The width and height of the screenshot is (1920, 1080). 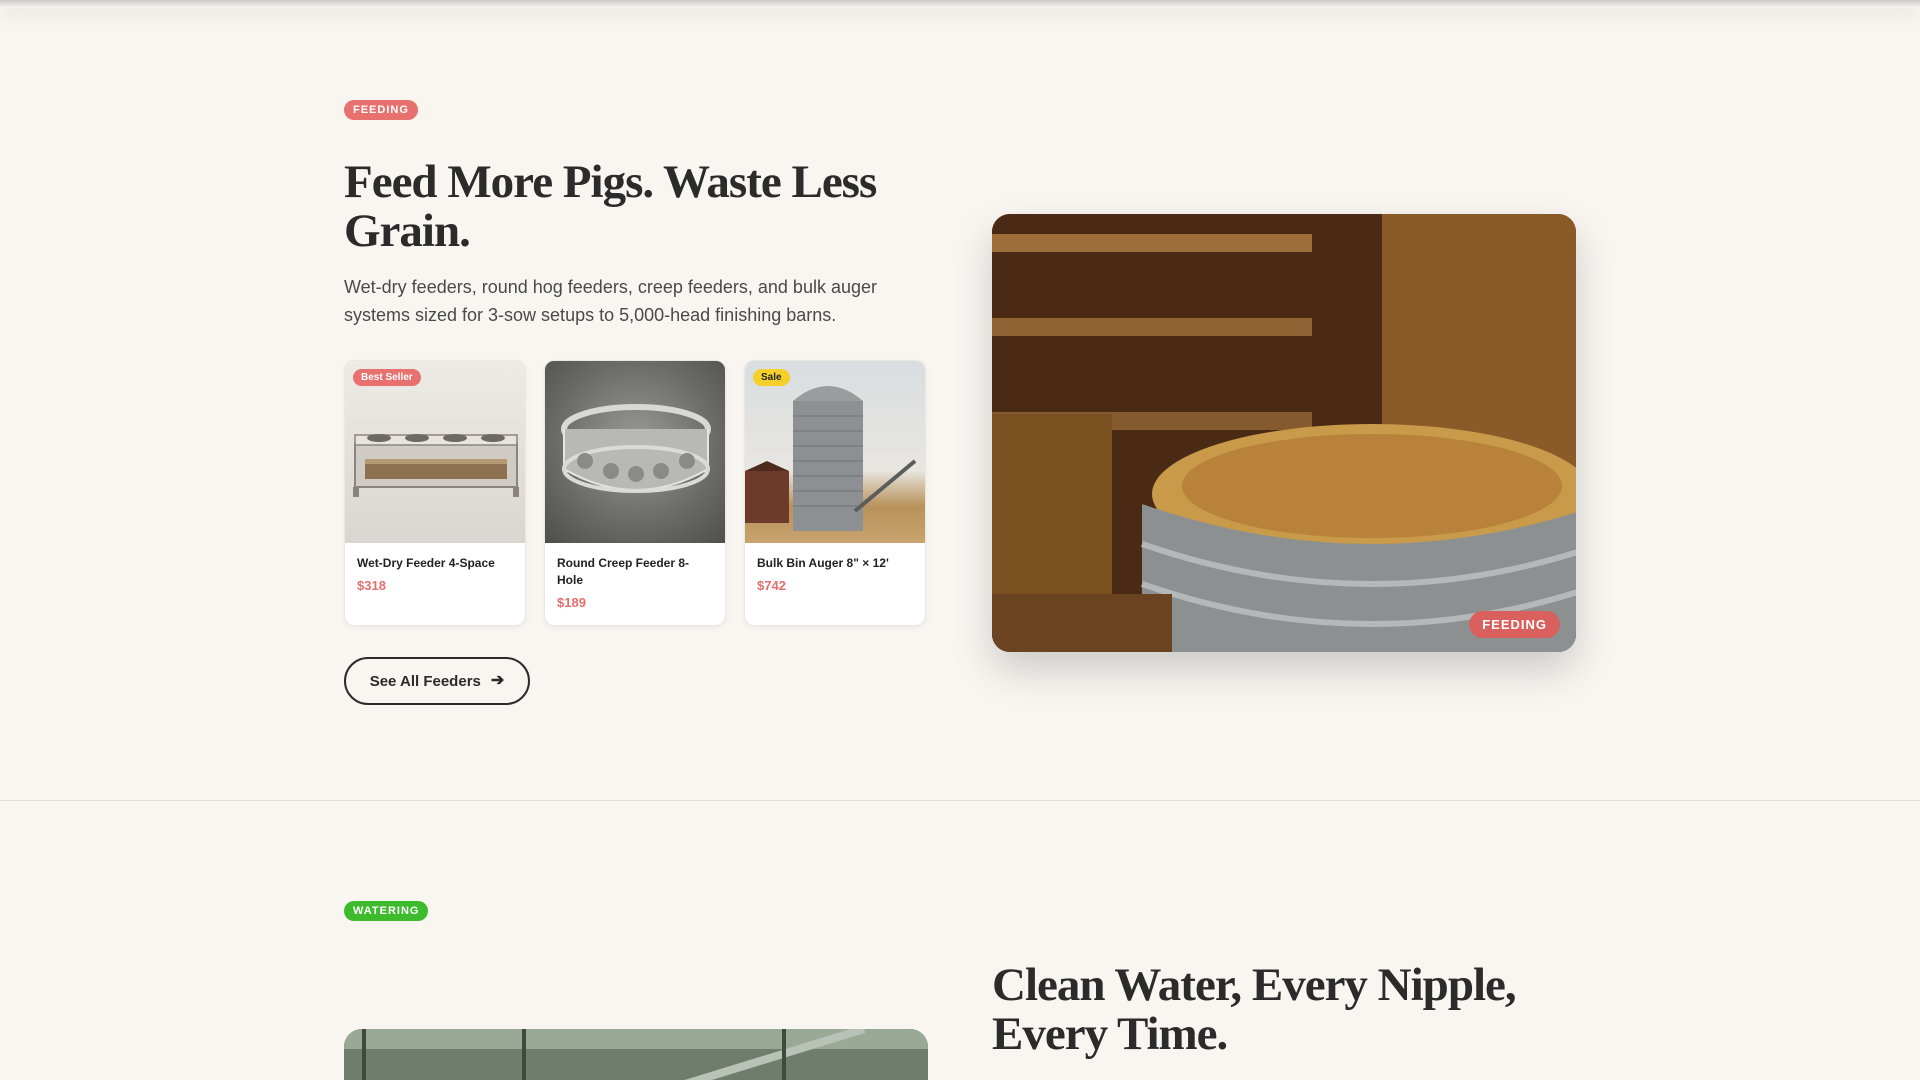 I want to click on product-card: Best Seller Wet-Dry Feeder 4-Space $318, so click(x=435, y=493).